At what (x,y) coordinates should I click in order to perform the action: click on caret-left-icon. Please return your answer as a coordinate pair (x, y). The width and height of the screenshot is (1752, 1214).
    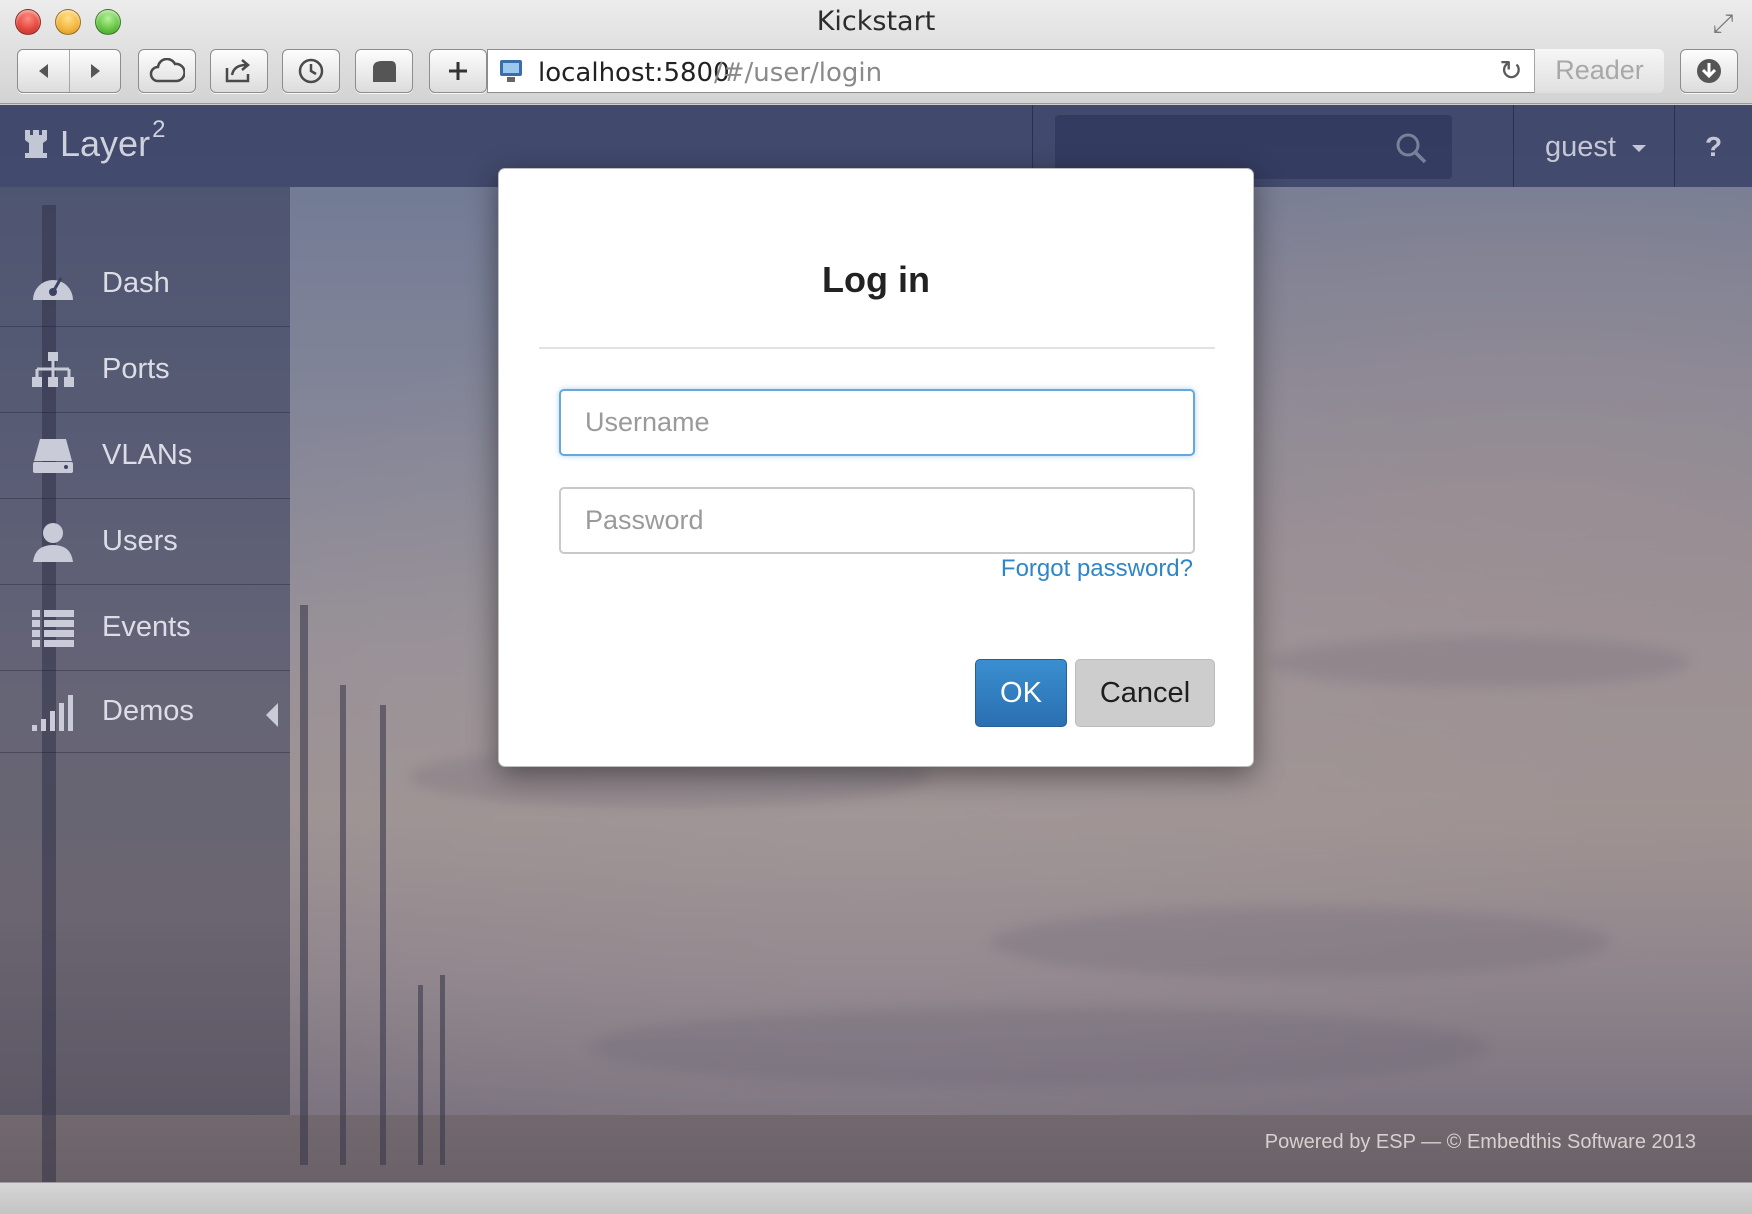
    Looking at the image, I should click on (272, 715).